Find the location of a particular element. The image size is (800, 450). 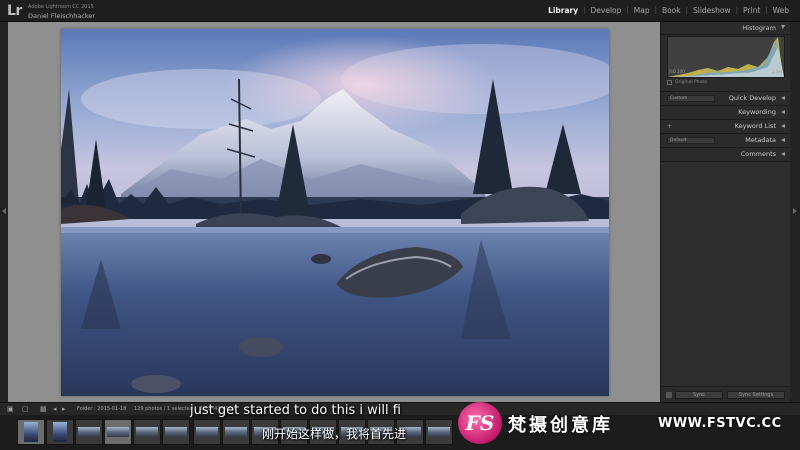

original-photo-toggle: Original Photo is located at coordinates (687, 82).